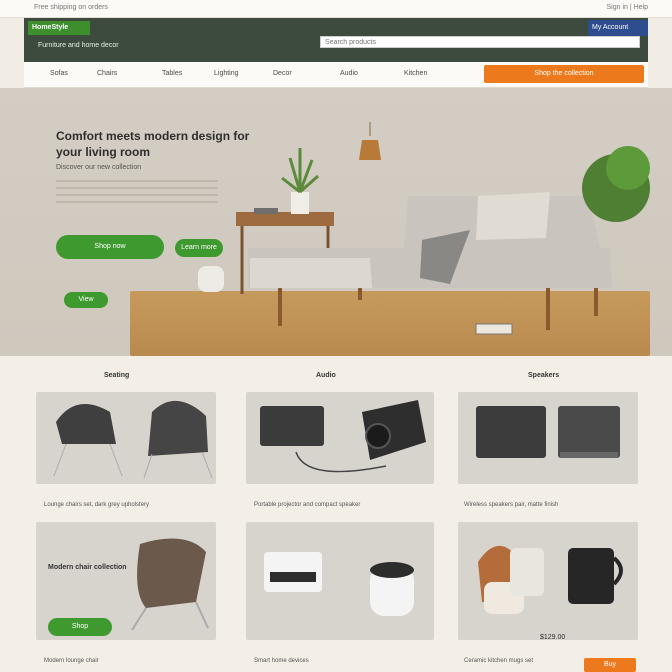  What do you see at coordinates (71, 7) in the screenshot?
I see `topbar-left-text: Free shipping on orders` at bounding box center [71, 7].